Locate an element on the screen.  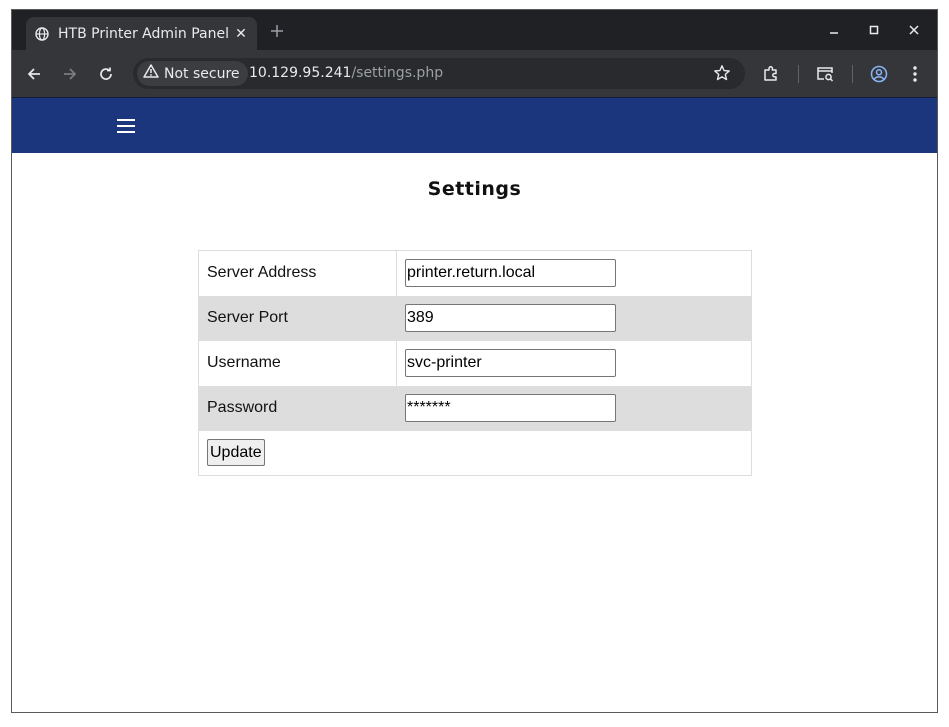
url-path: /settings.php is located at coordinates (397, 73).